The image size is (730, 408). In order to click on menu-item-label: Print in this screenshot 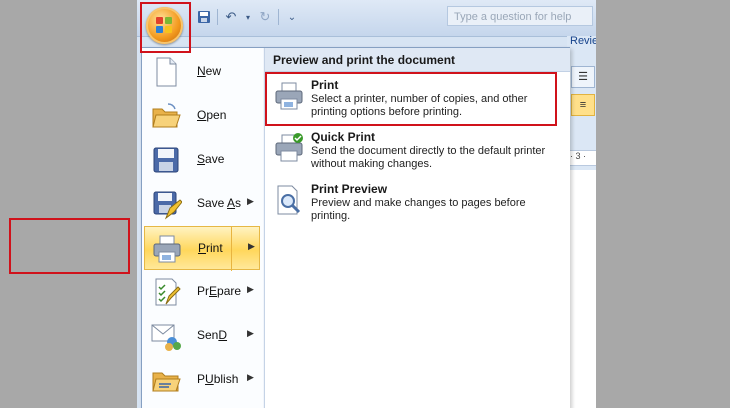, I will do `click(210, 248)`.